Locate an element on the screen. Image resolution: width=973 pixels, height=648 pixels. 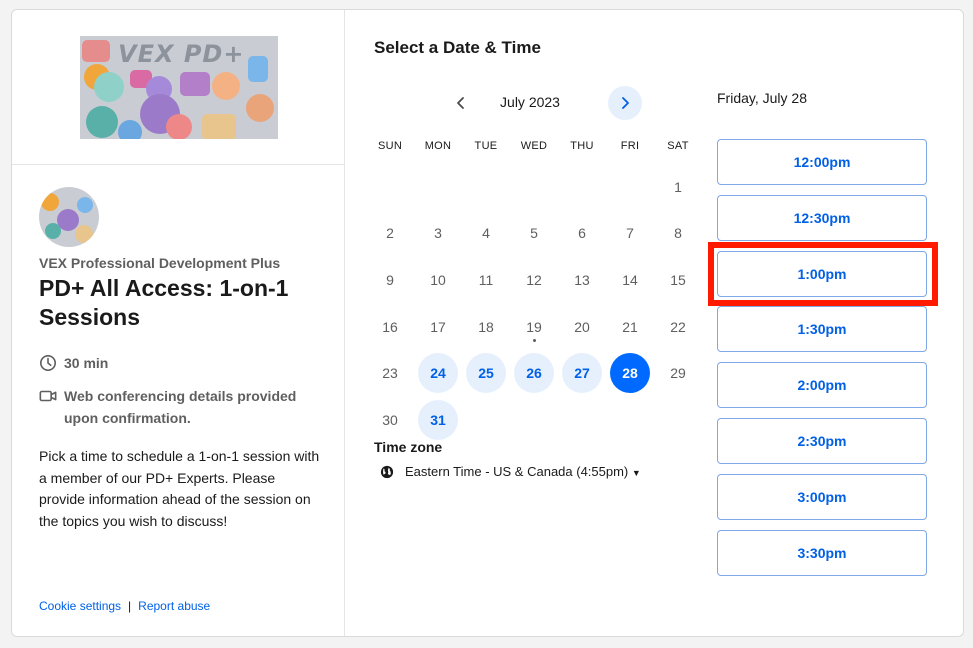
calendar-day-26: 26 is located at coordinates (534, 373).